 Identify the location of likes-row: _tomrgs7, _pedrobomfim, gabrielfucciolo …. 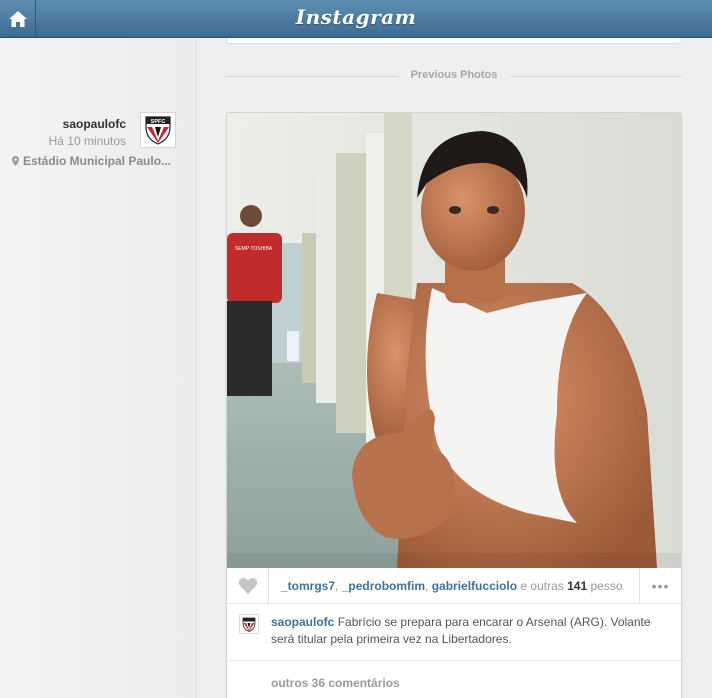
(454, 585).